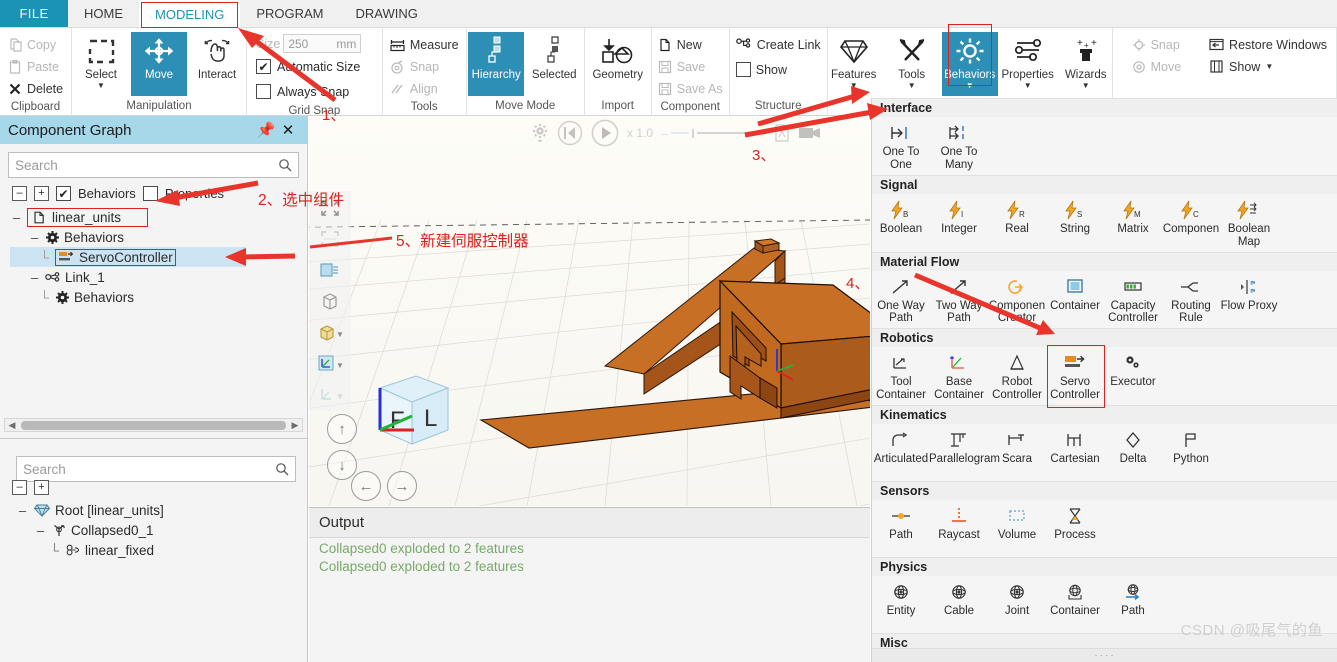 Image resolution: width=1337 pixels, height=662 pixels. Describe the element at coordinates (959, 299) in the screenshot. I see `two-way-path-button: Two Way Path` at that location.